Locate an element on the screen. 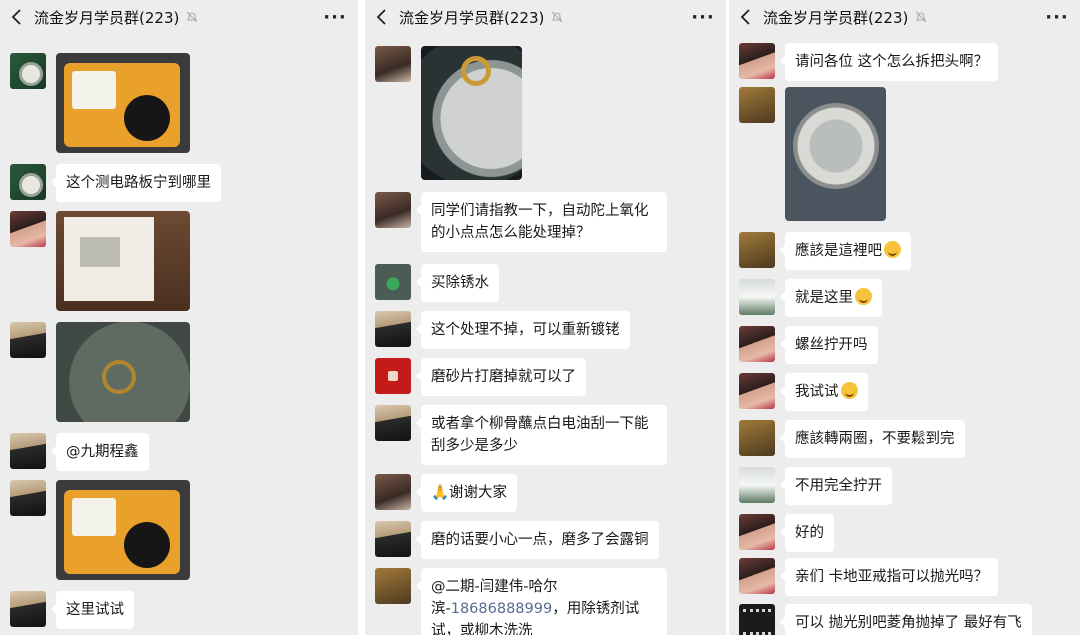 The height and width of the screenshot is (635, 1080). message-bubble: 我试试 is located at coordinates (824, 392).